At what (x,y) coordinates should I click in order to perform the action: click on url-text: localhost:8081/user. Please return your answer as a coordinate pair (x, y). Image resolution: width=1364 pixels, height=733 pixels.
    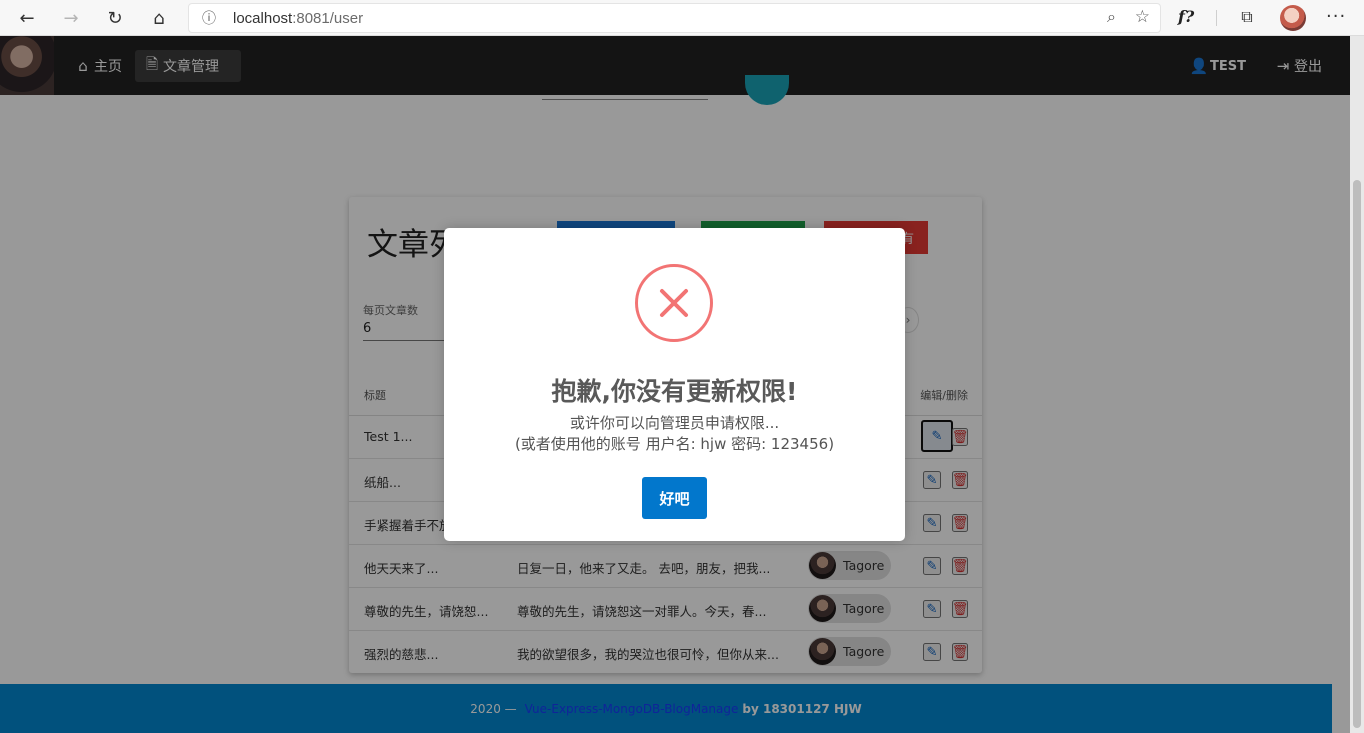
    Looking at the image, I should click on (298, 18).